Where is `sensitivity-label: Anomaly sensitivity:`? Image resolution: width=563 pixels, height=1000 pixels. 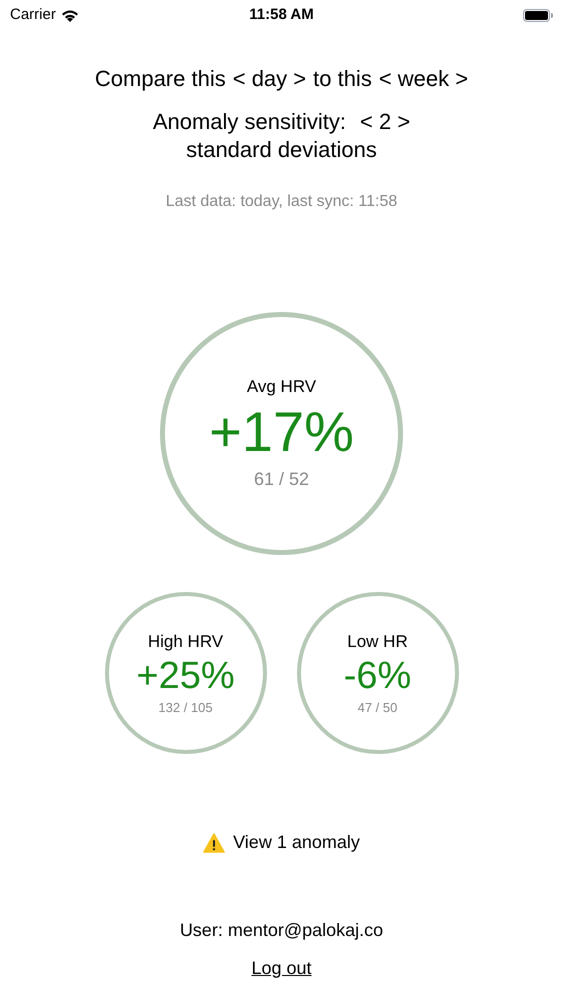
sensitivity-label: Anomaly sensitivity: is located at coordinates (249, 122).